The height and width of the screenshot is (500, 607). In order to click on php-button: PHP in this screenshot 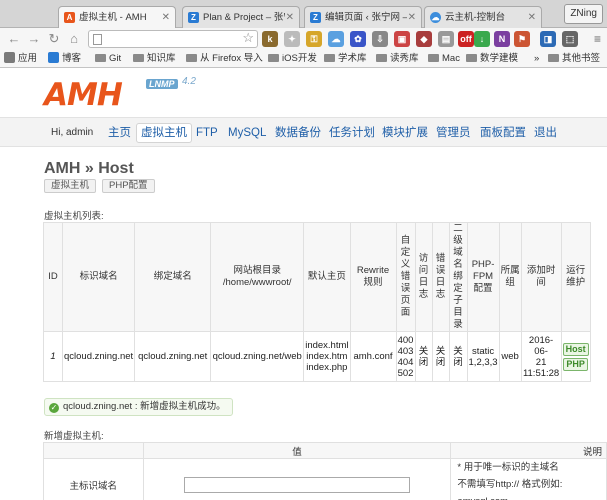, I will do `click(575, 364)`.